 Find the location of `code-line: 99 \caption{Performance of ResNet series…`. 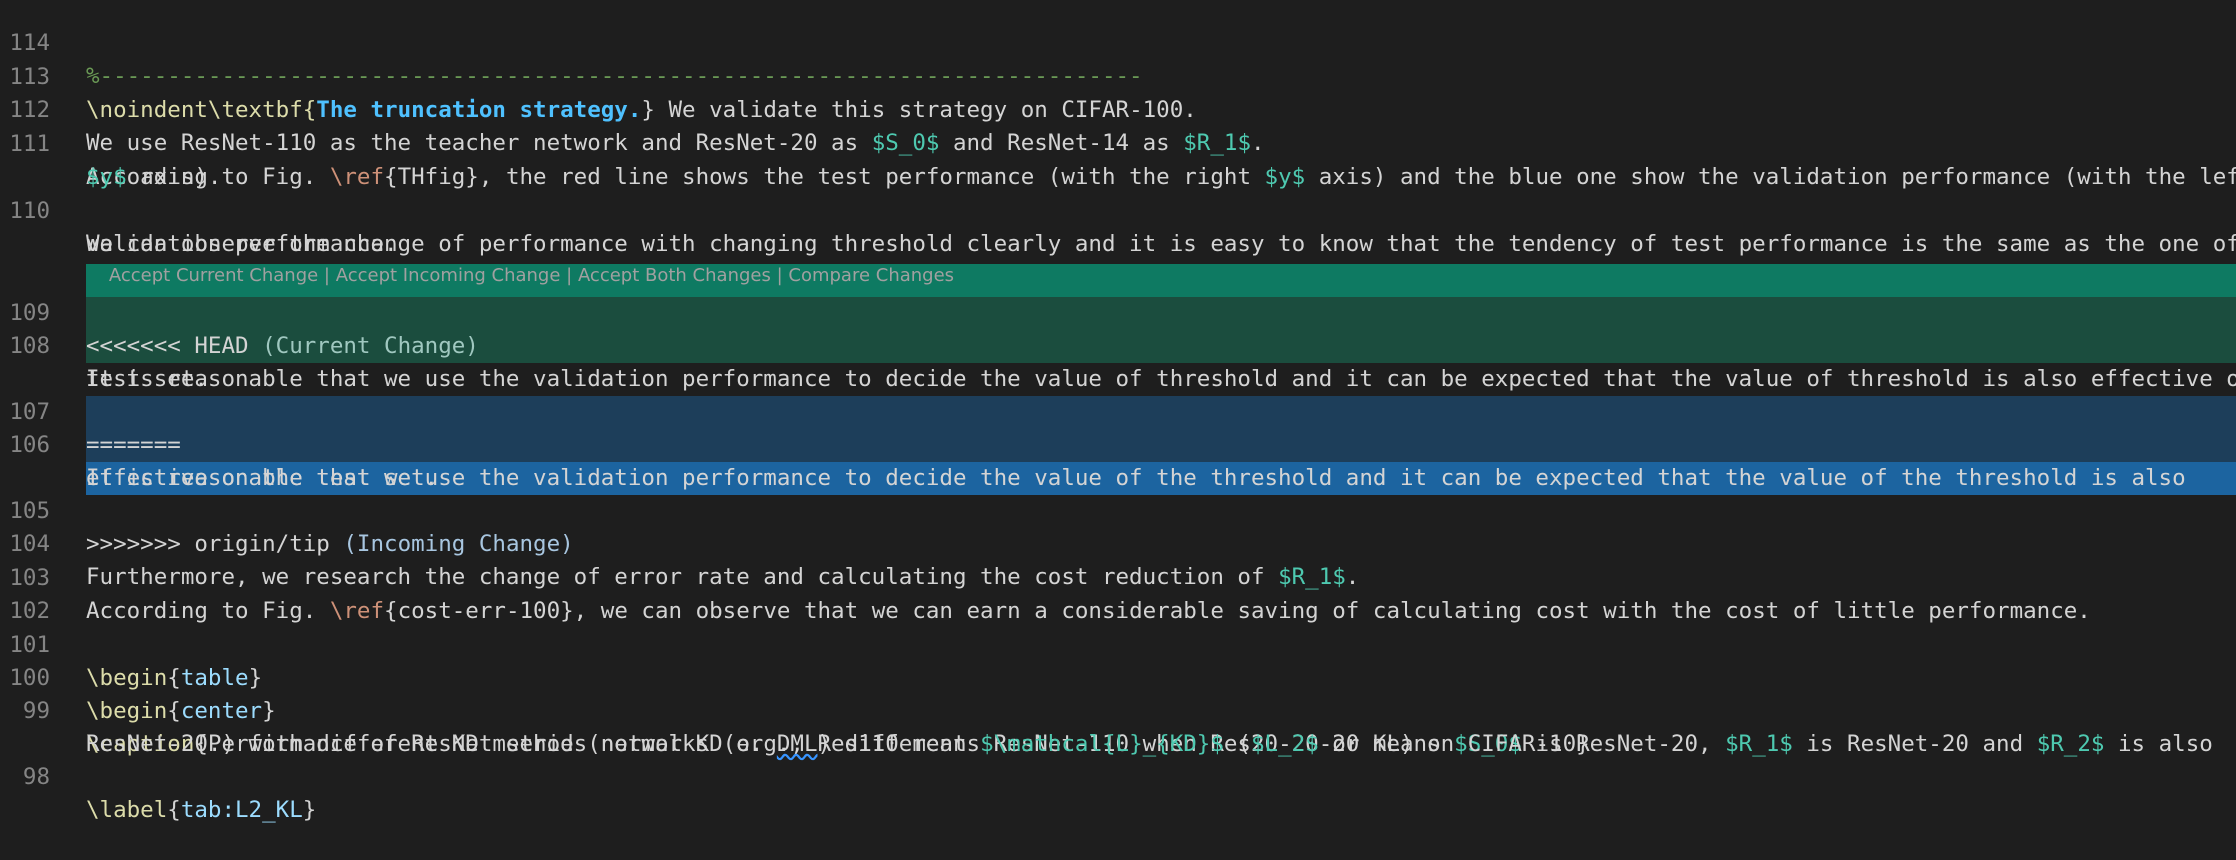

code-line: 99 \caption{Performance of ResNet series… is located at coordinates (1118, 709).